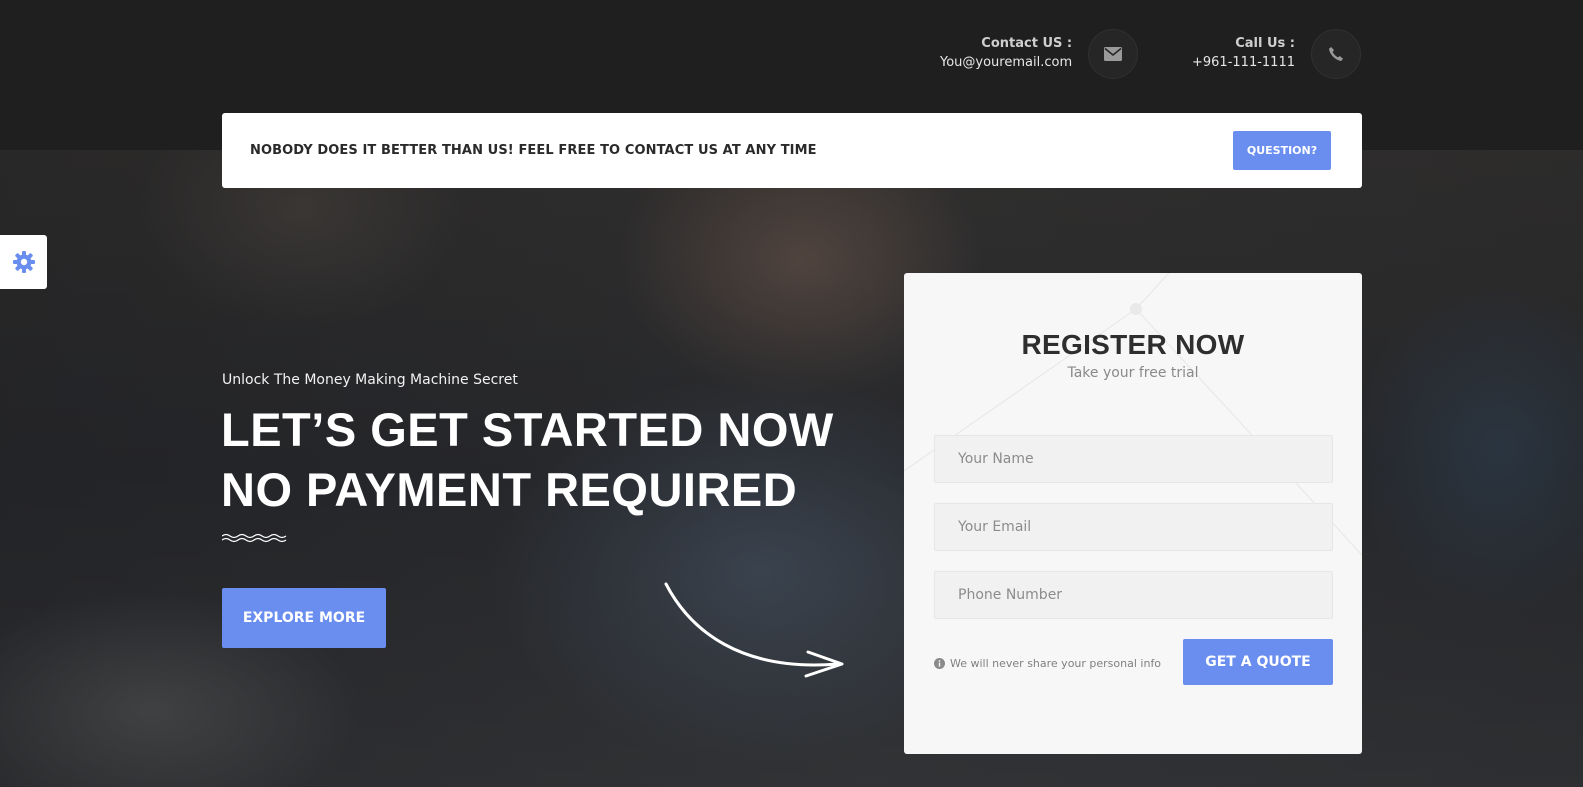 This screenshot has height=787, width=1583. I want to click on envelope-icon, so click(1113, 54).